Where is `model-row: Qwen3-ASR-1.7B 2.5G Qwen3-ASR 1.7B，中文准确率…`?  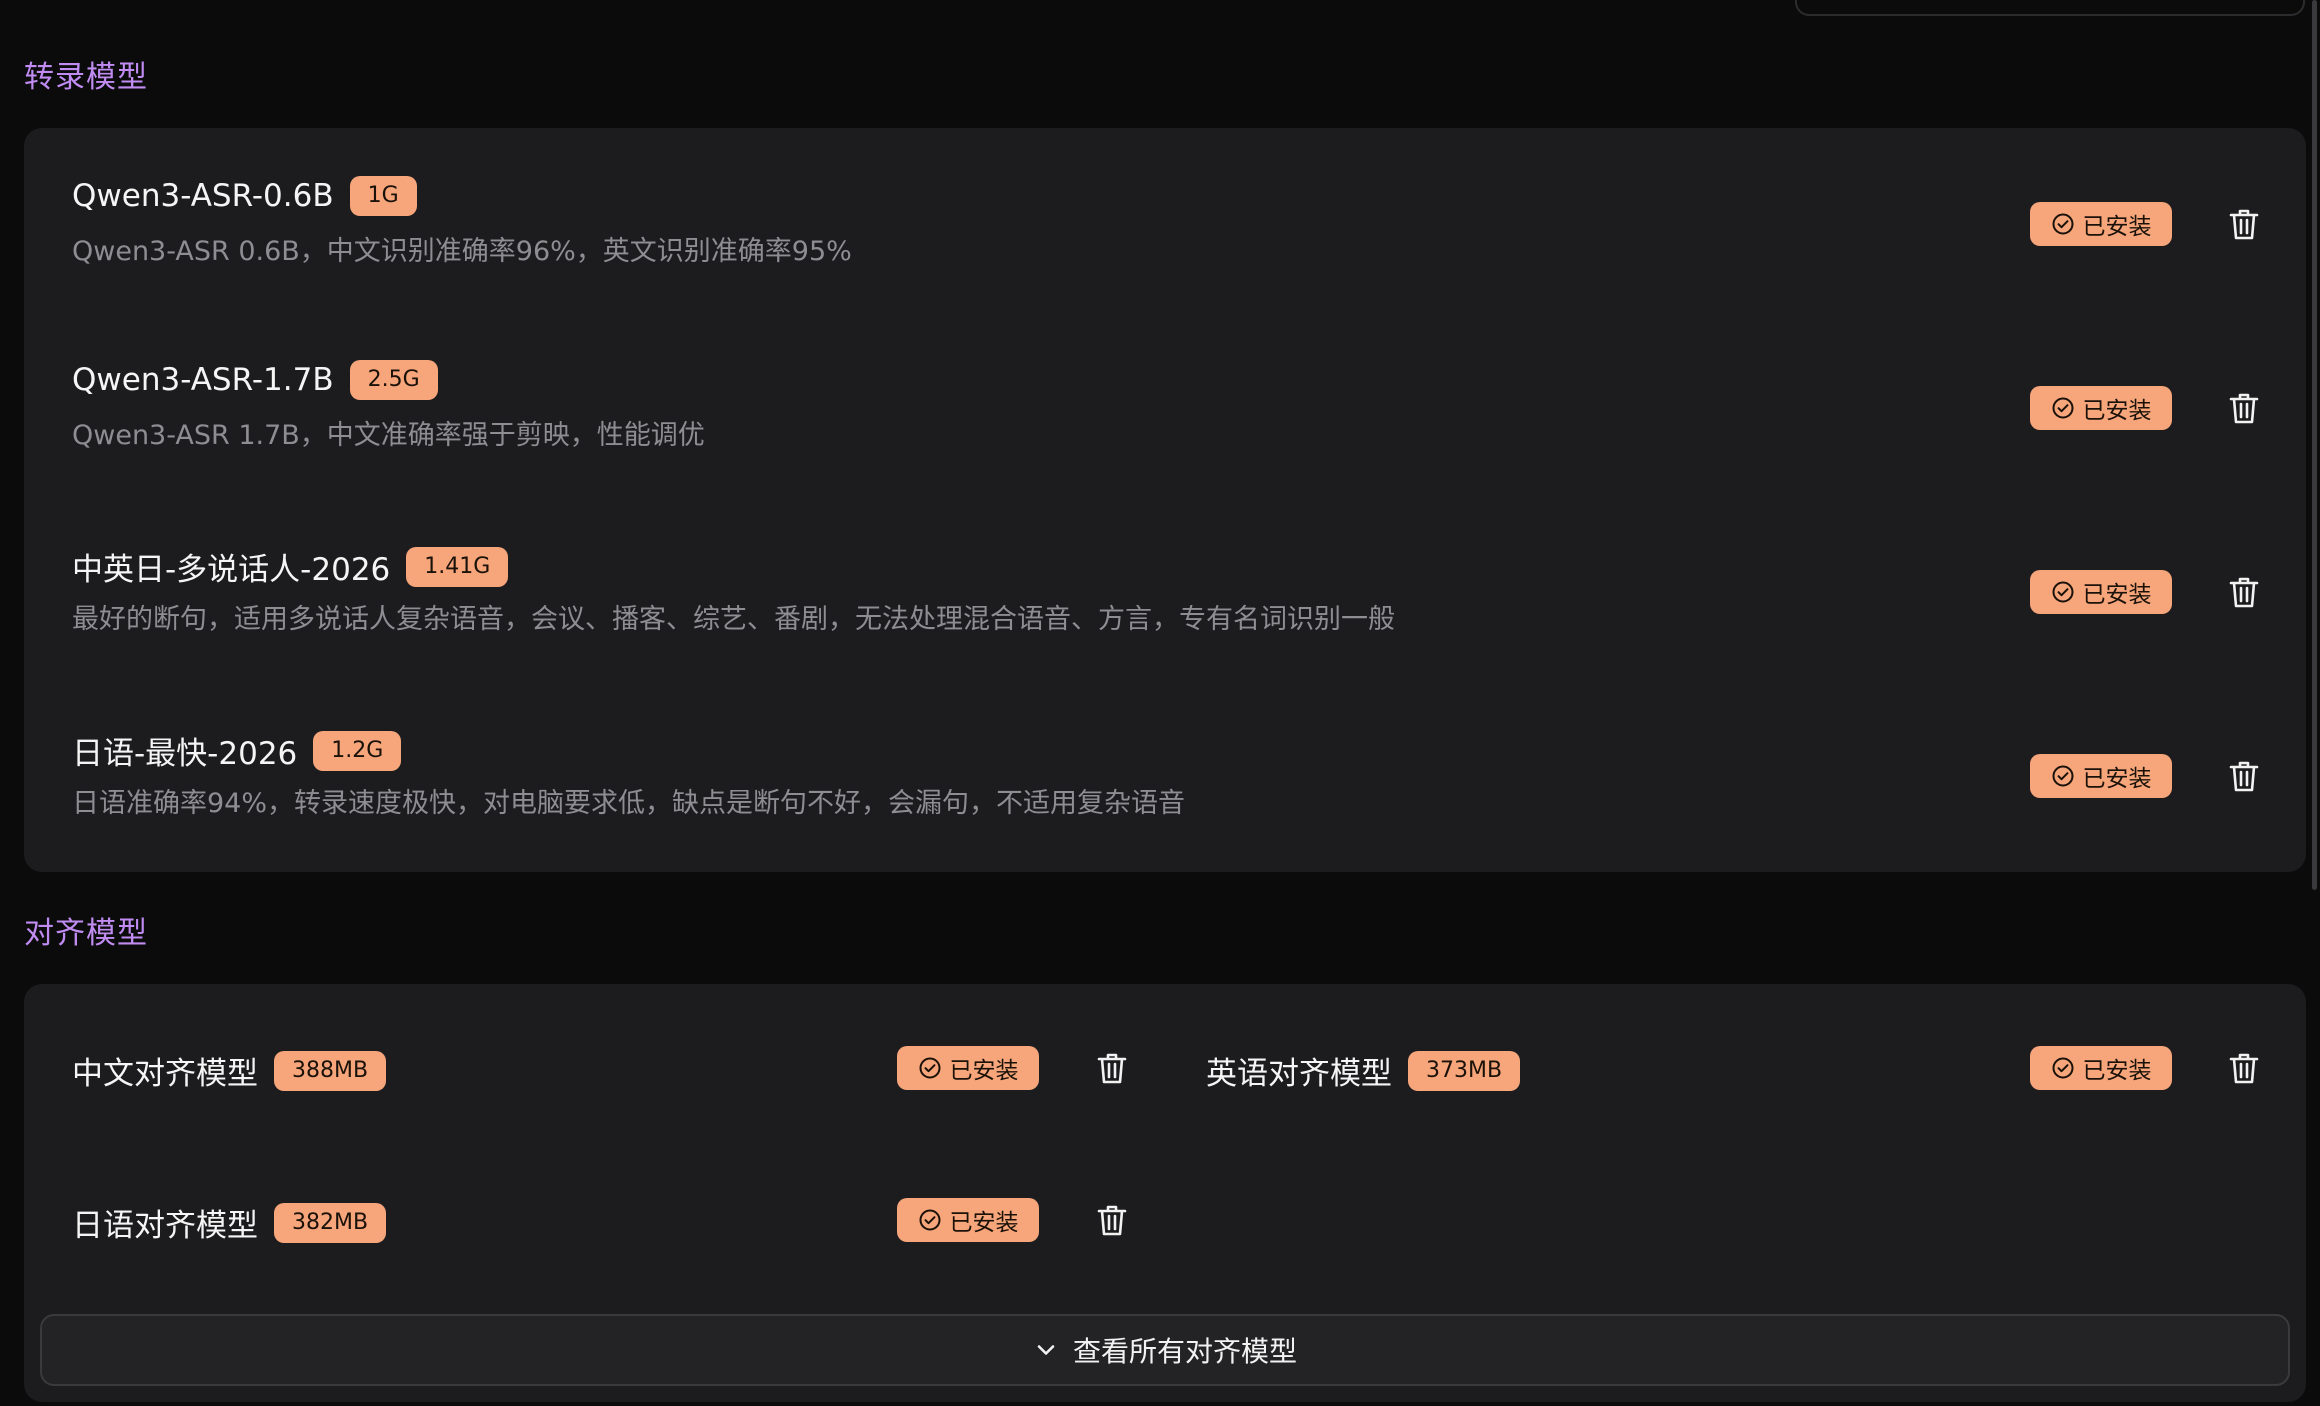 model-row: Qwen3-ASR-1.7B 2.5G Qwen3-ASR 1.7B，中文准确率… is located at coordinates (1165, 404).